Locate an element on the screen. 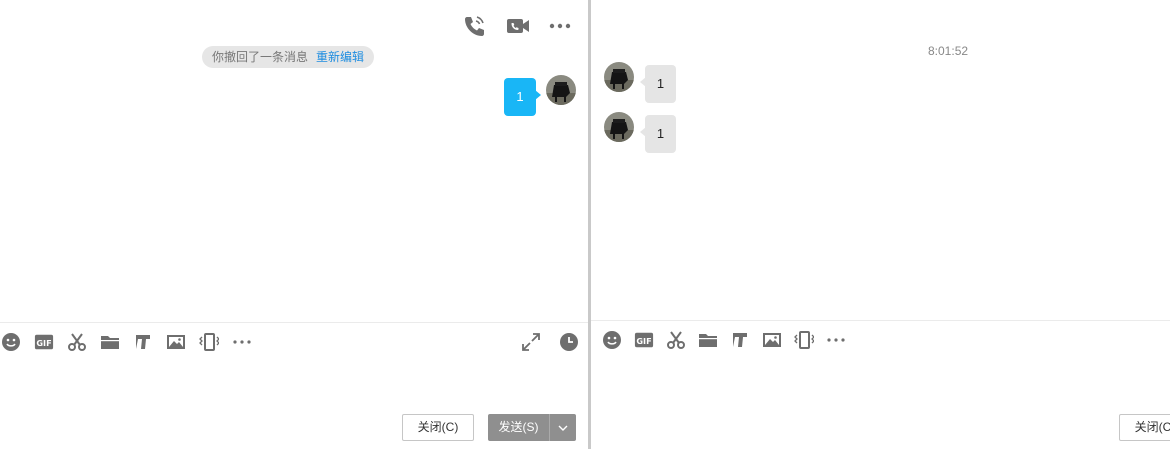  expand-icon is located at coordinates (531, 342).